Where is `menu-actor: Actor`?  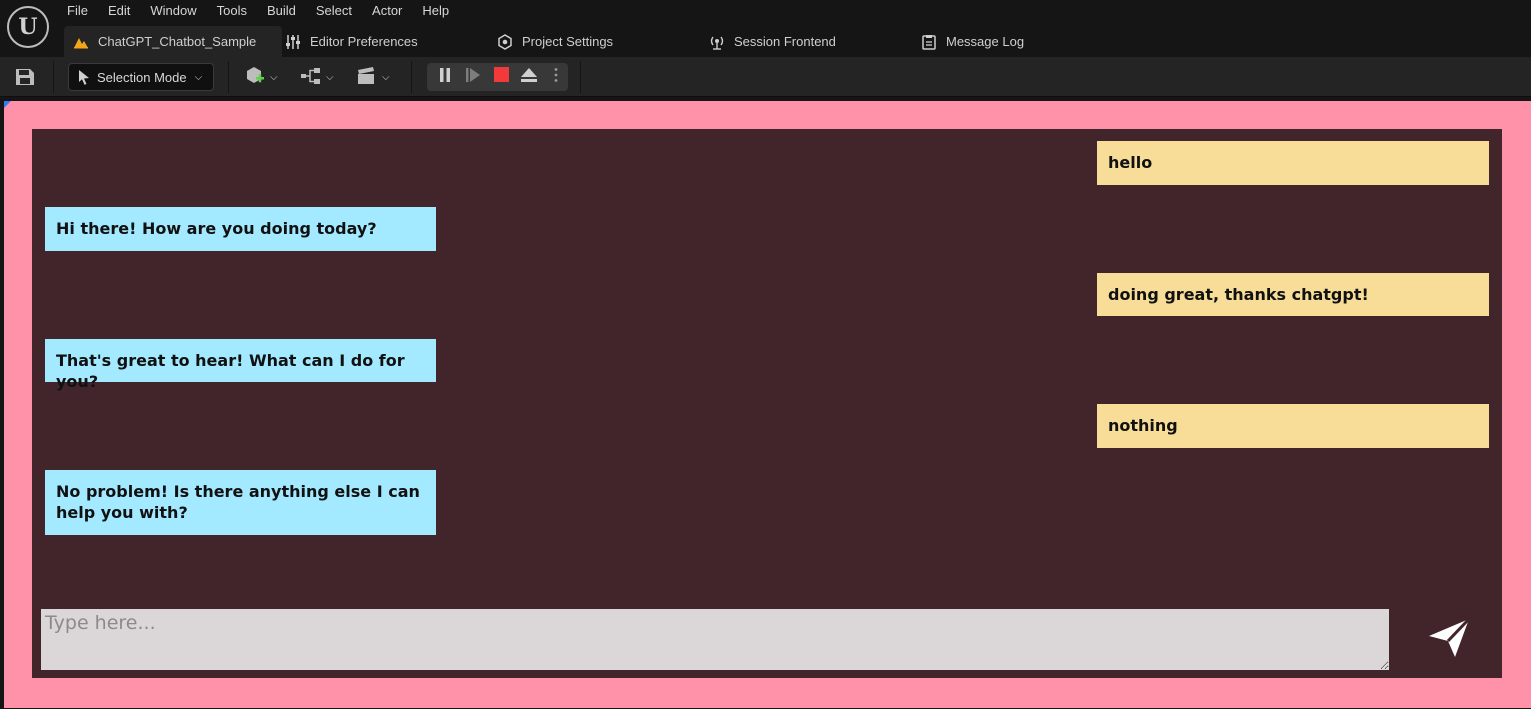
menu-actor: Actor is located at coordinates (387, 11).